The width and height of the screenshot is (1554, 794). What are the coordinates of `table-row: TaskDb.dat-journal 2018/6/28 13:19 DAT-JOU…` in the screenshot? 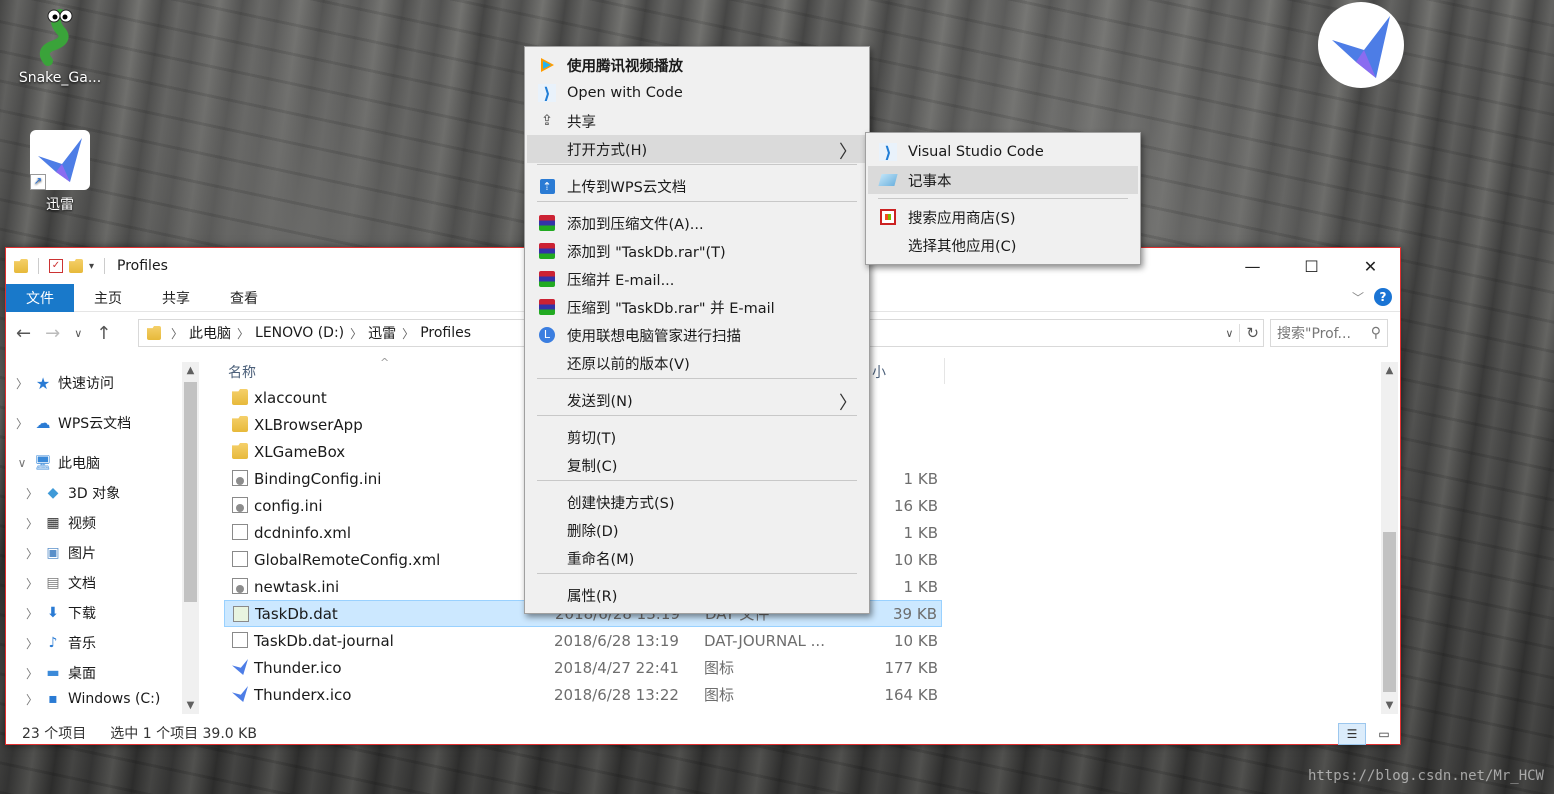 It's located at (583, 640).